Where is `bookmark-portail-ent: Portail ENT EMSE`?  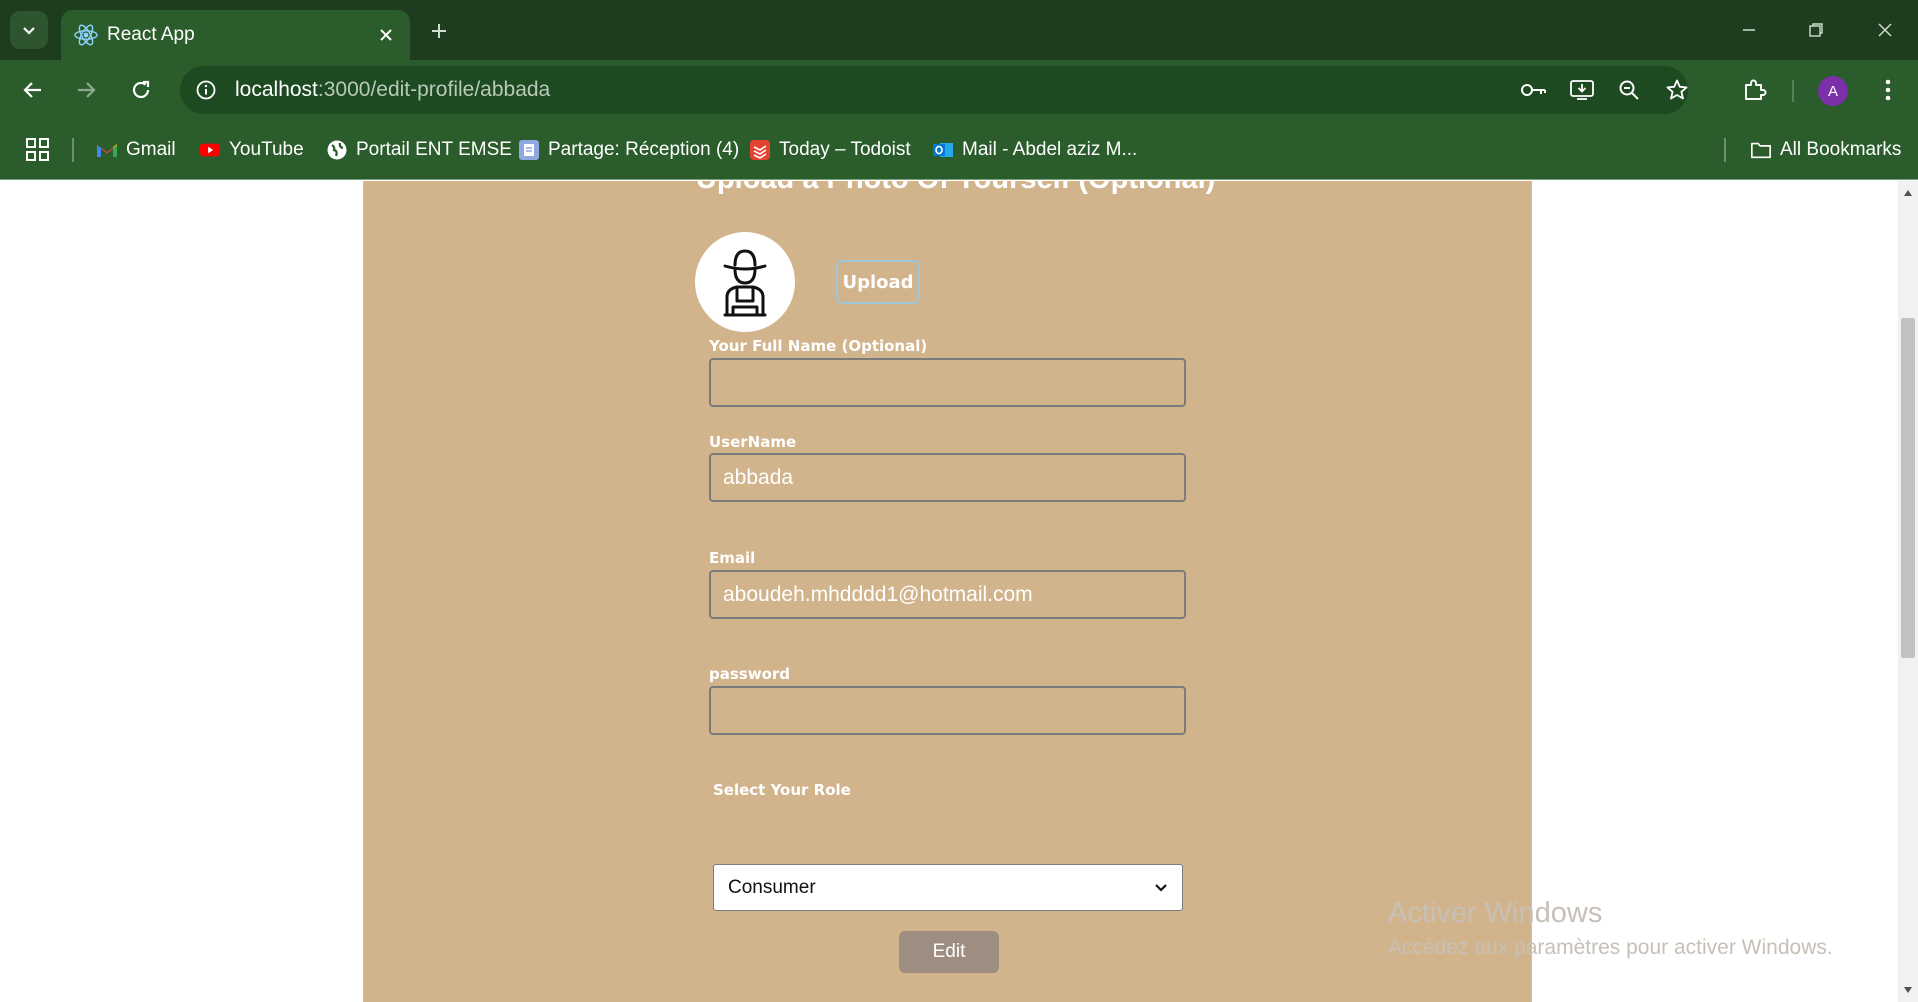 bookmark-portail-ent: Portail ENT EMSE is located at coordinates (419, 150).